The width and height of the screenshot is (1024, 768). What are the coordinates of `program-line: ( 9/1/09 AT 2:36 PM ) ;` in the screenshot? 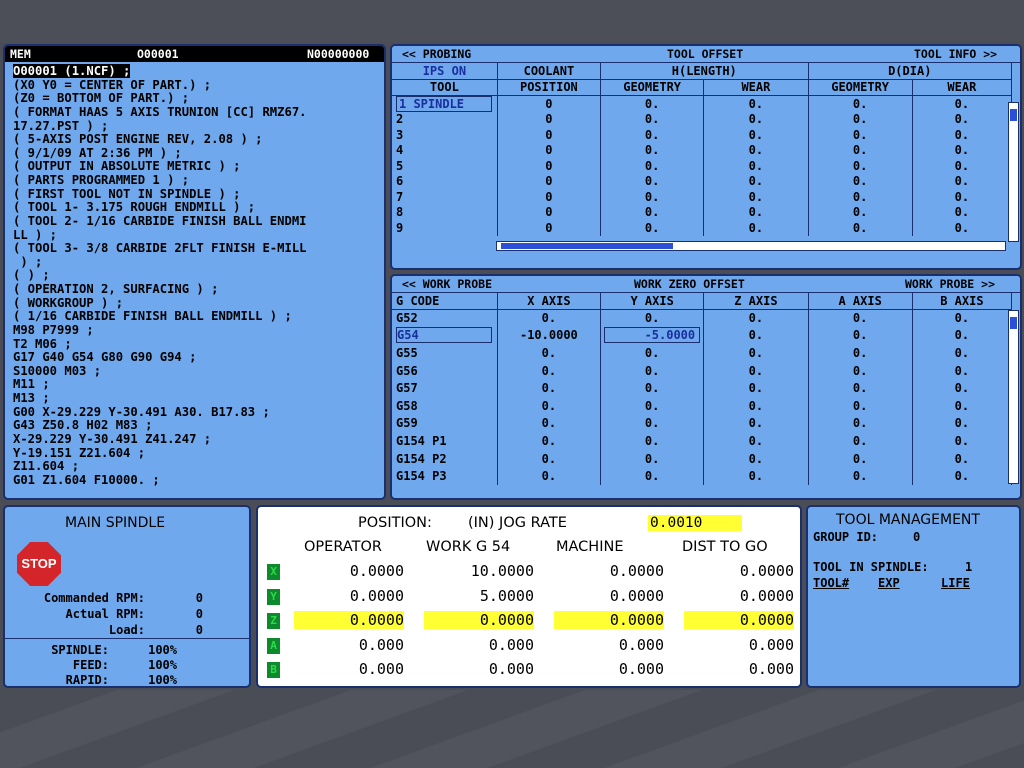 It's located at (198, 153).